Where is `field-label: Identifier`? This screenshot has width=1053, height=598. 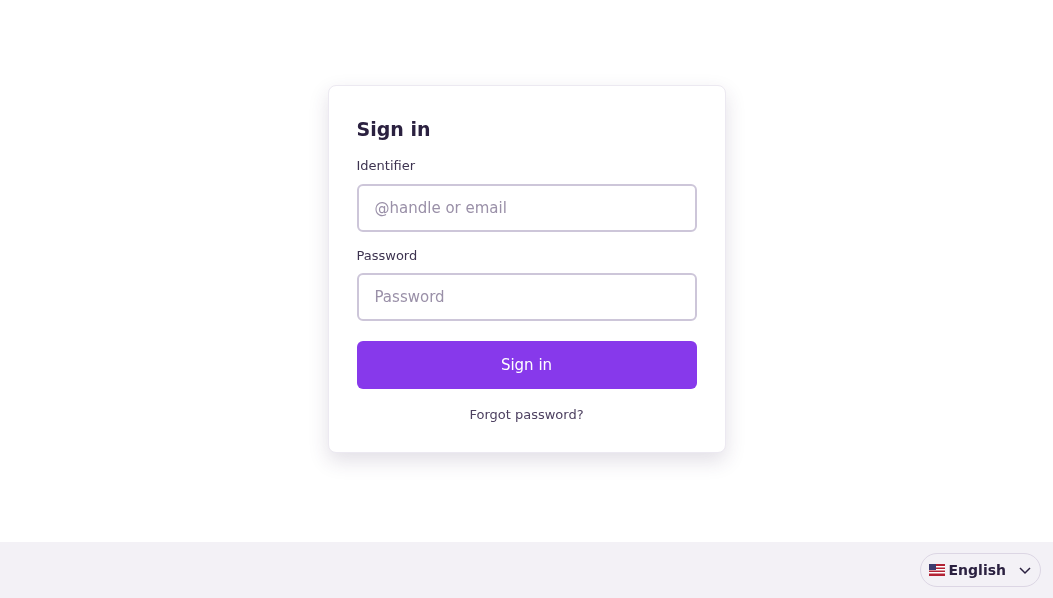
field-label: Identifier is located at coordinates (386, 166).